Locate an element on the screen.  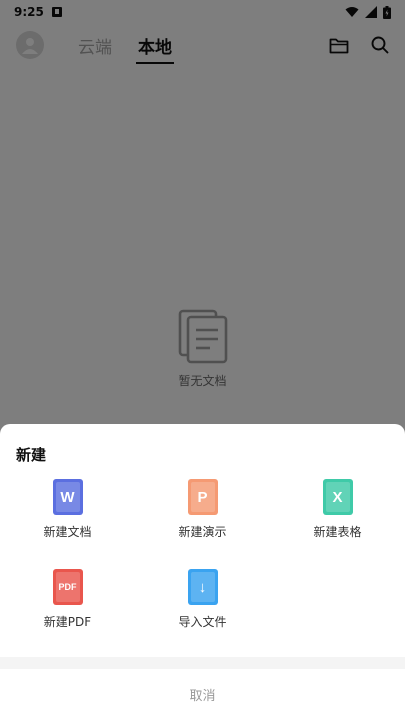
new-presentation-button: P 新建演示 is located at coordinates (202, 516).